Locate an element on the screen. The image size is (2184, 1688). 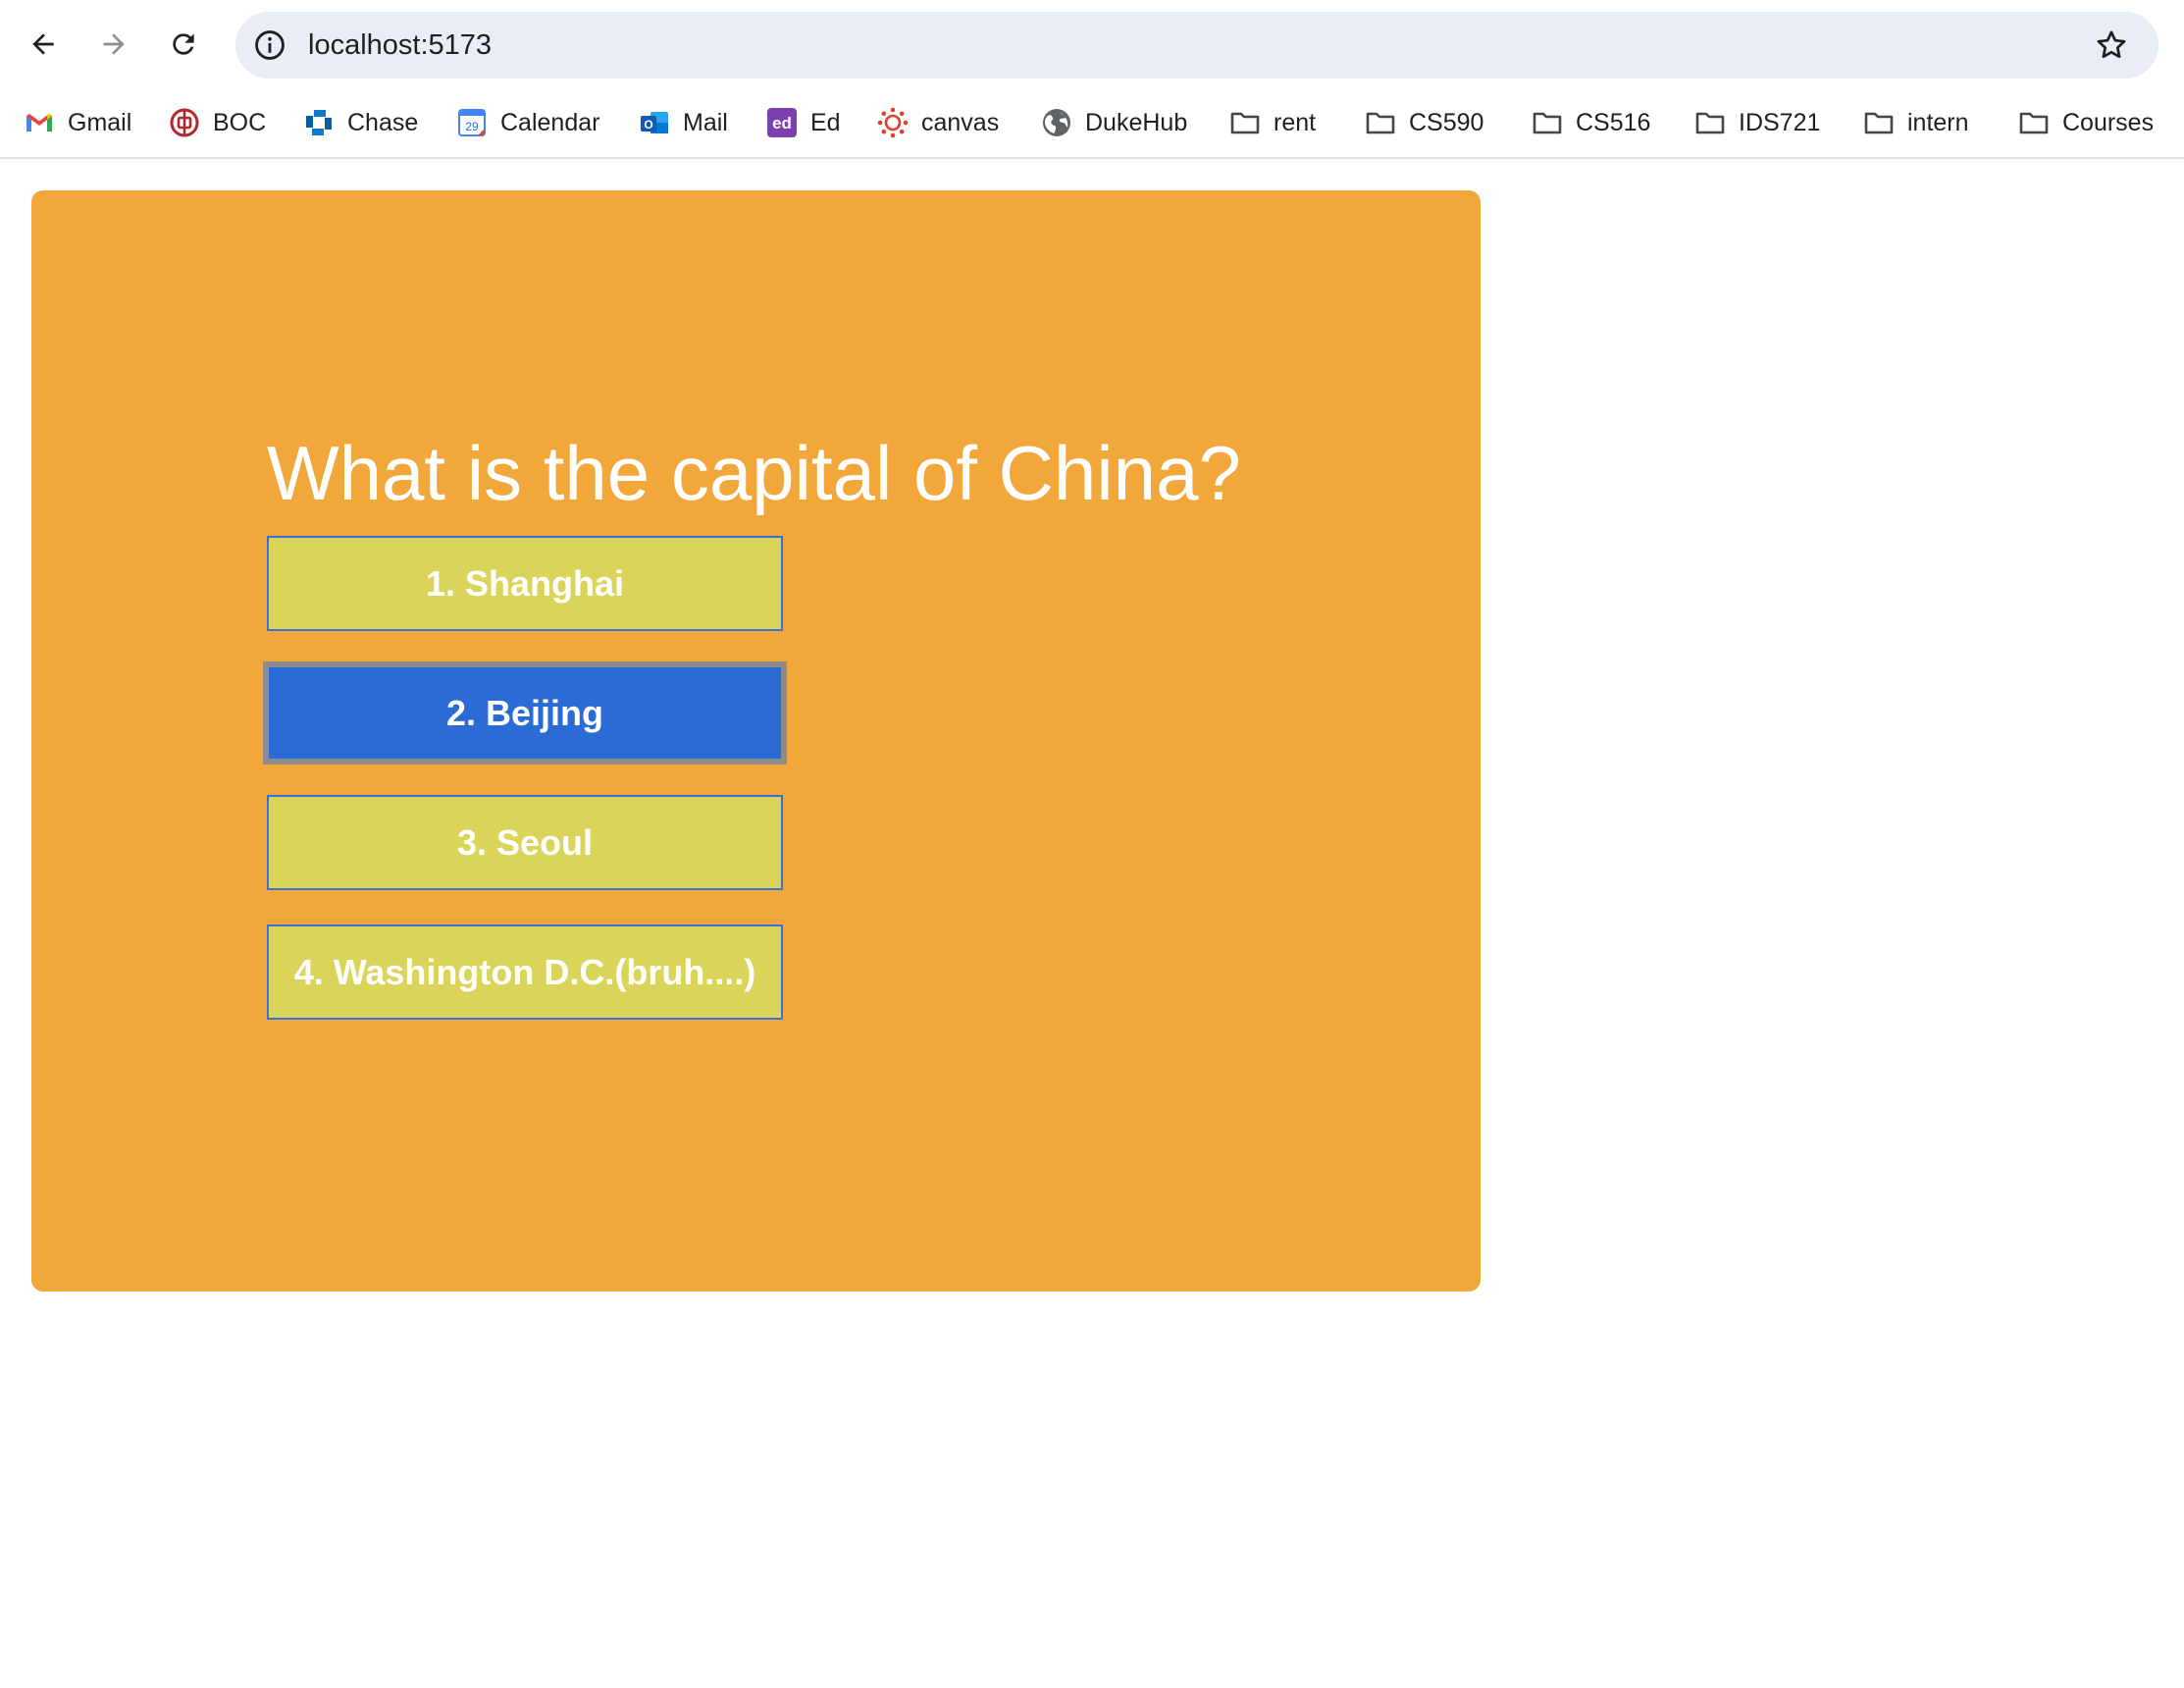
bookmark-label: Calendar is located at coordinates (550, 122).